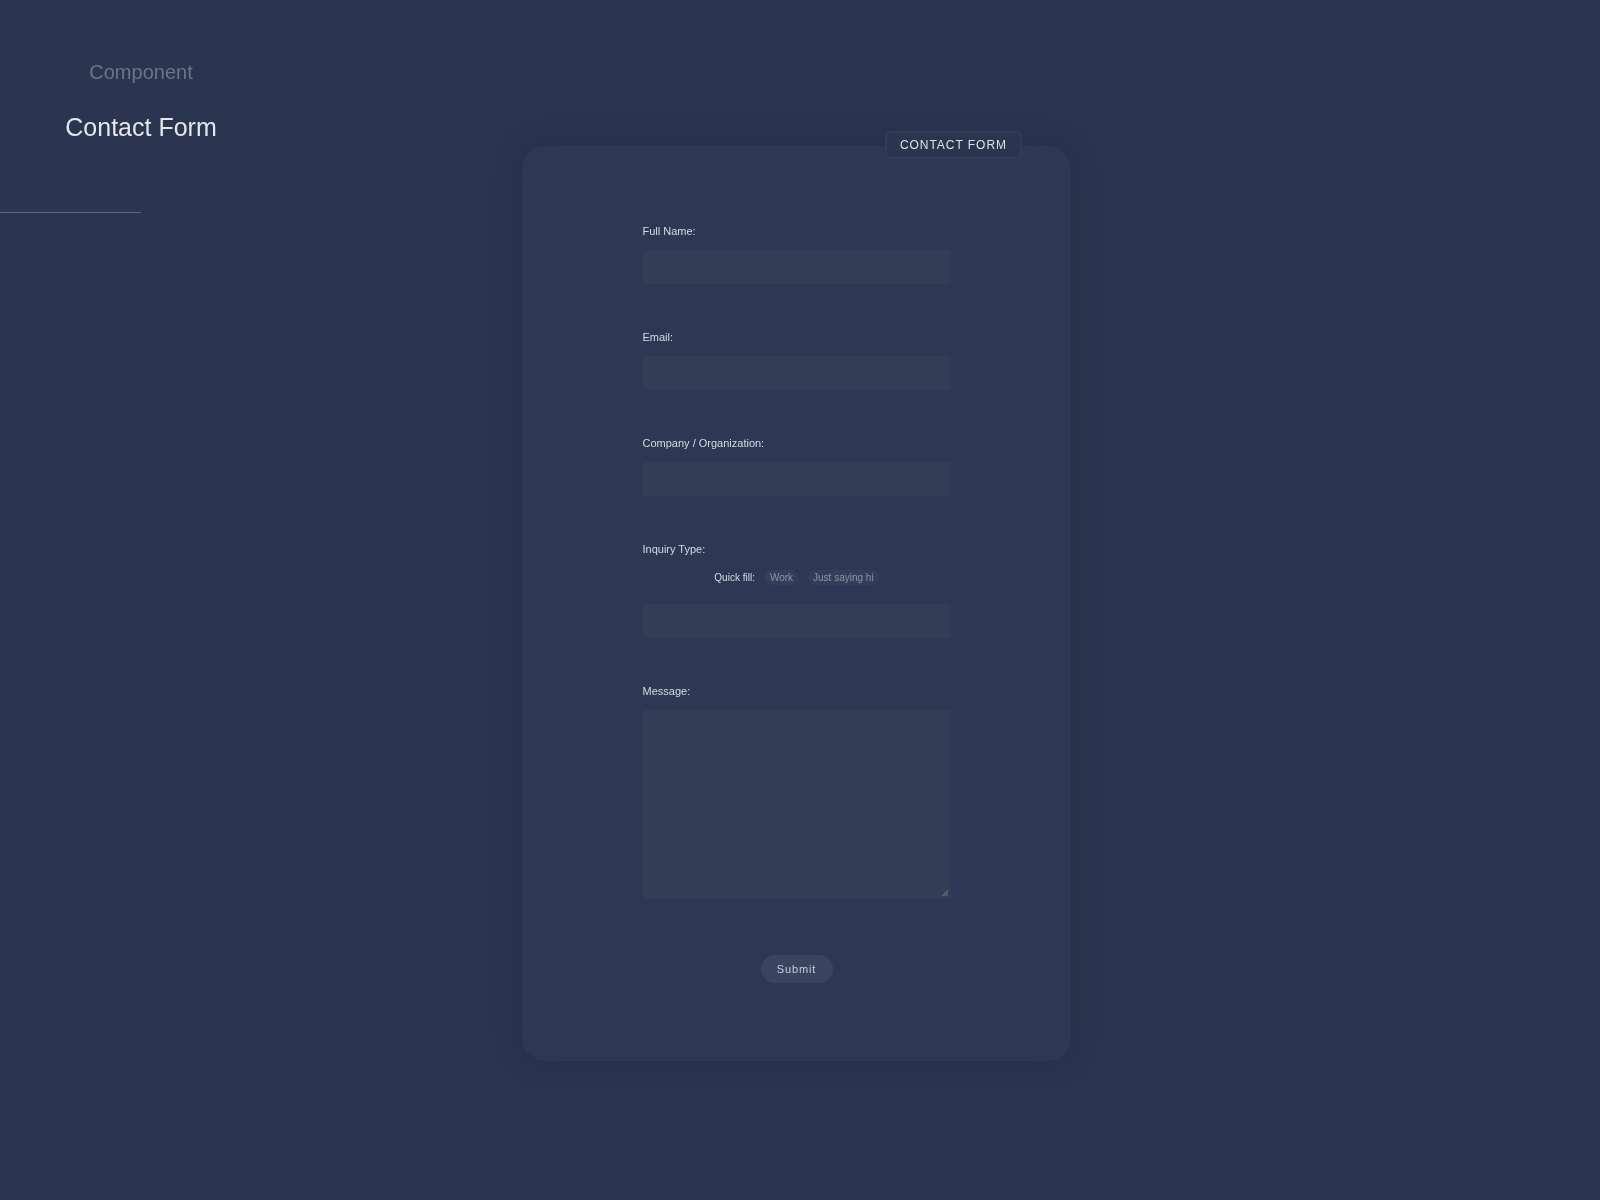 Image resolution: width=1600 pixels, height=1200 pixels. Describe the element at coordinates (734, 577) in the screenshot. I see `quick-fill-label: Quick fill:` at that location.